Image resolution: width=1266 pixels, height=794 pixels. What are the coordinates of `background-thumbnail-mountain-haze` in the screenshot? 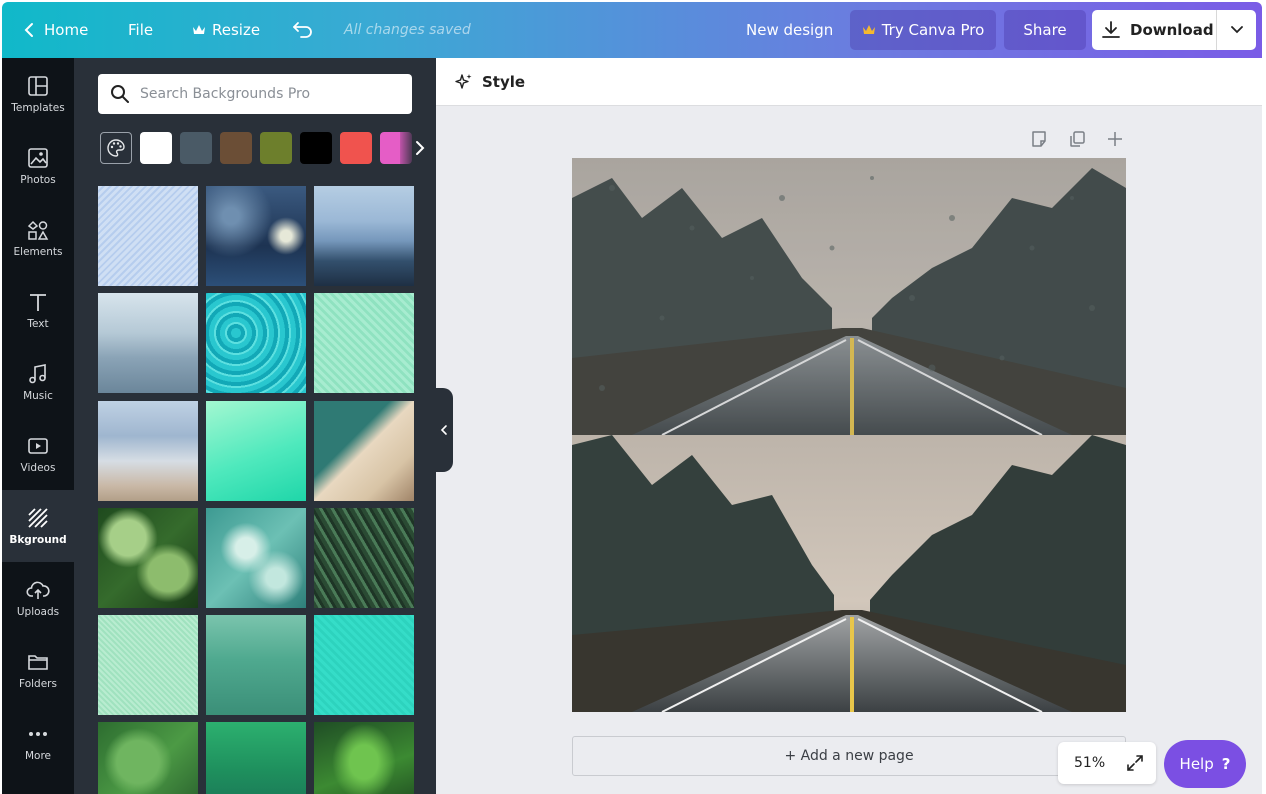 It's located at (364, 236).